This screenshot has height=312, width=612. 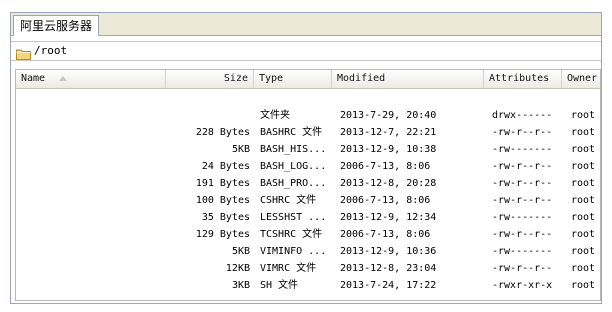 I want to click on column-header-attributes: Attributes, so click(x=523, y=79).